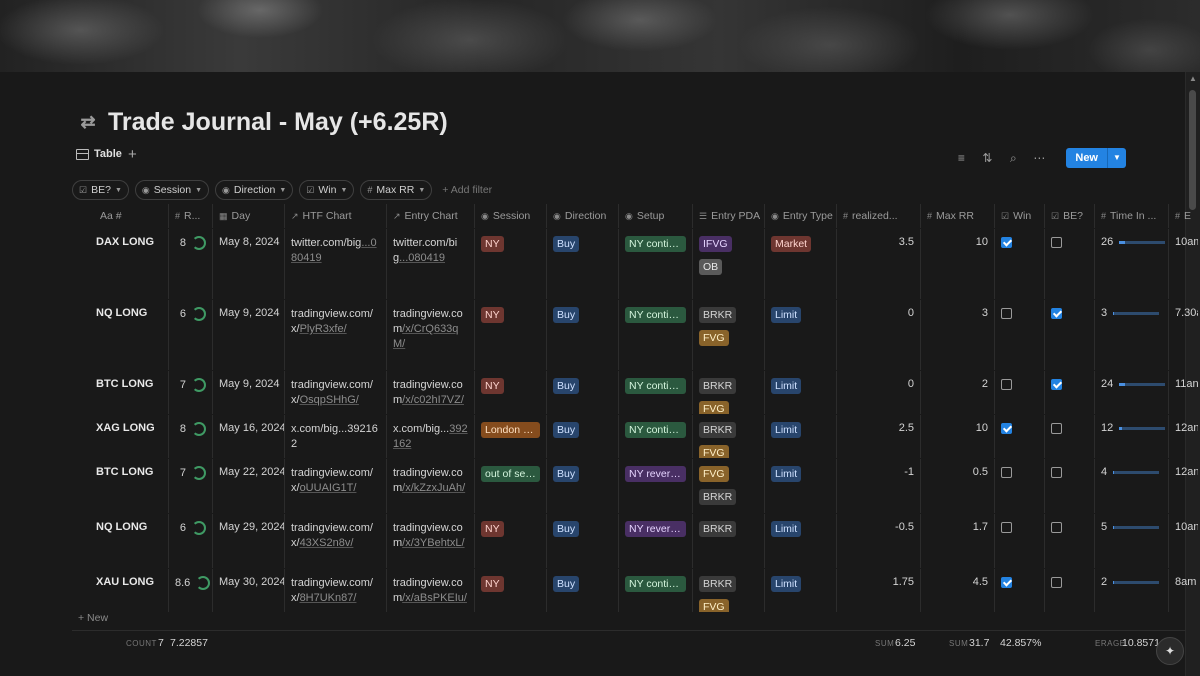 Image resolution: width=1200 pixels, height=676 pixels. I want to click on htf-chart-link: tradingview.com/x/oUUAIG1T/, so click(335, 486).